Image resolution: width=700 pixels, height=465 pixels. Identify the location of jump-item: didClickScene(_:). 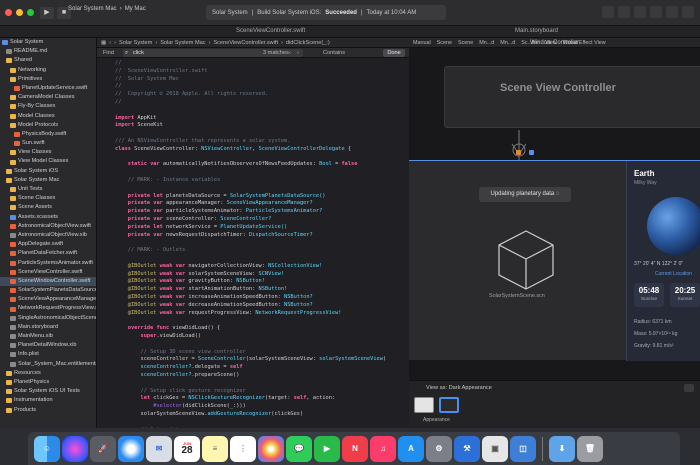
(308, 43).